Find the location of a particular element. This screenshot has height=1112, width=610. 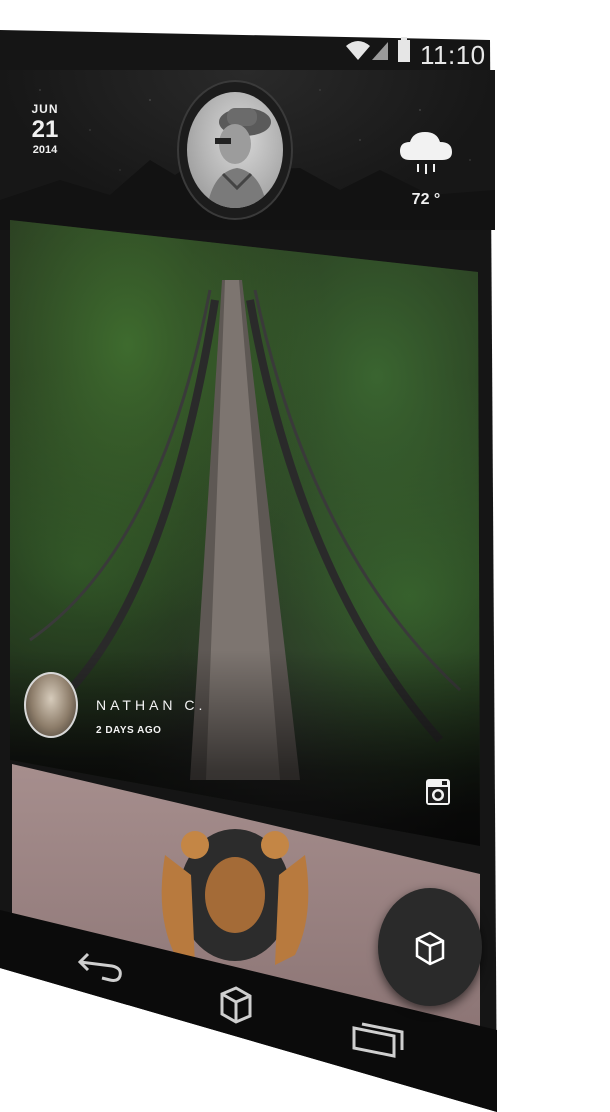

date-day: 21 is located at coordinates (45, 129).